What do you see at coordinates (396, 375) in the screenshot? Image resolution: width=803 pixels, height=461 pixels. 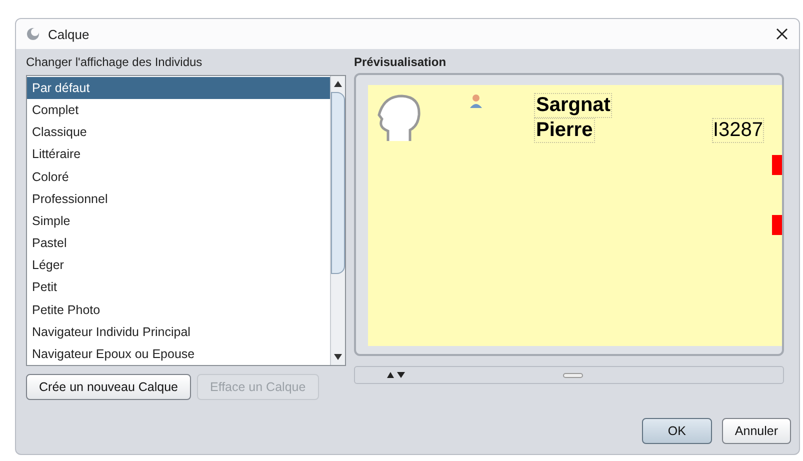 I see `expand-arrows-icon` at bounding box center [396, 375].